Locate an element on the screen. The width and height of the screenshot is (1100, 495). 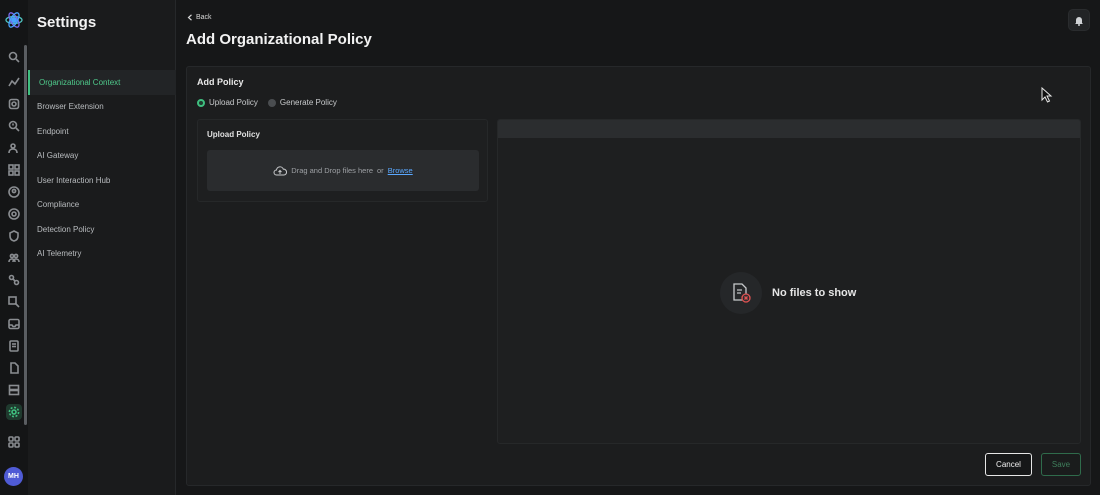
users-icon is located at coordinates (14, 148).